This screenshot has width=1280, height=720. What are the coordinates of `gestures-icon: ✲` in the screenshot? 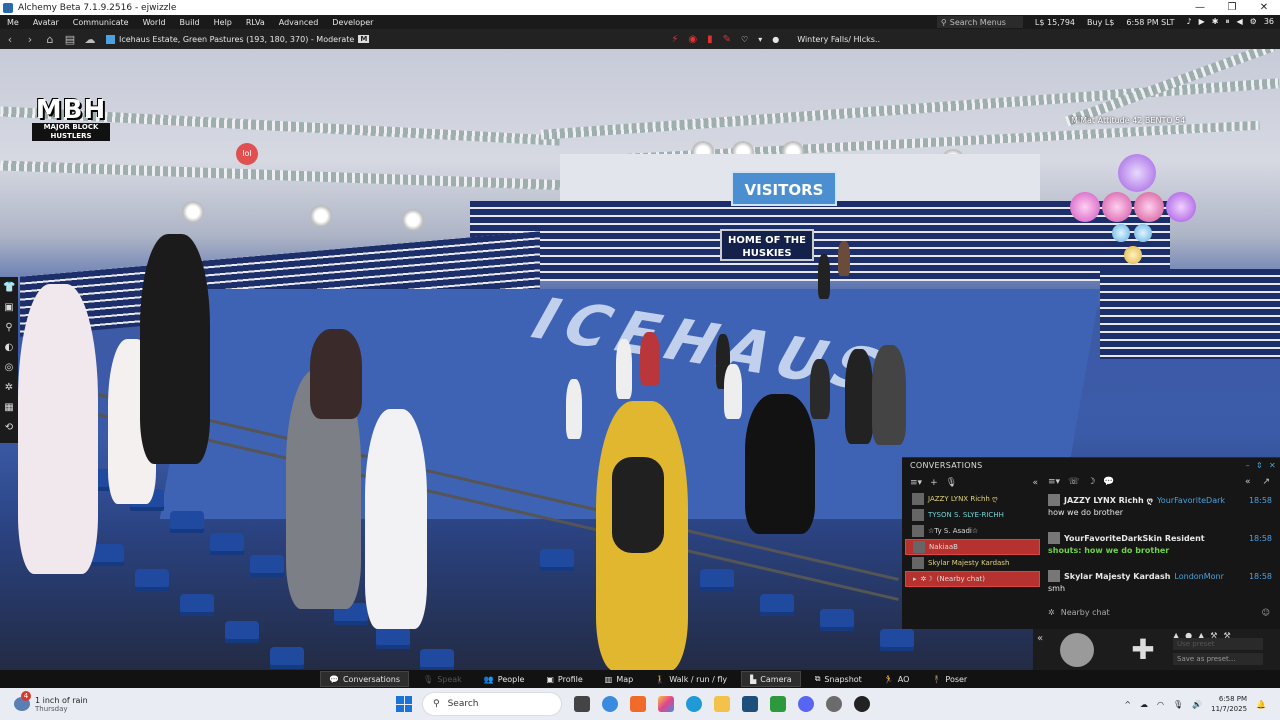 It's located at (9, 388).